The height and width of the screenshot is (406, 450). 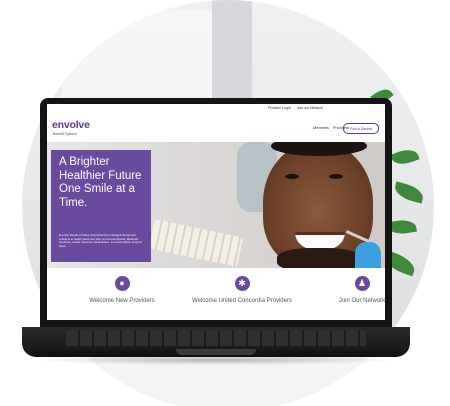 What do you see at coordinates (122, 283) in the screenshot?
I see `tooth-icon: ●` at bounding box center [122, 283].